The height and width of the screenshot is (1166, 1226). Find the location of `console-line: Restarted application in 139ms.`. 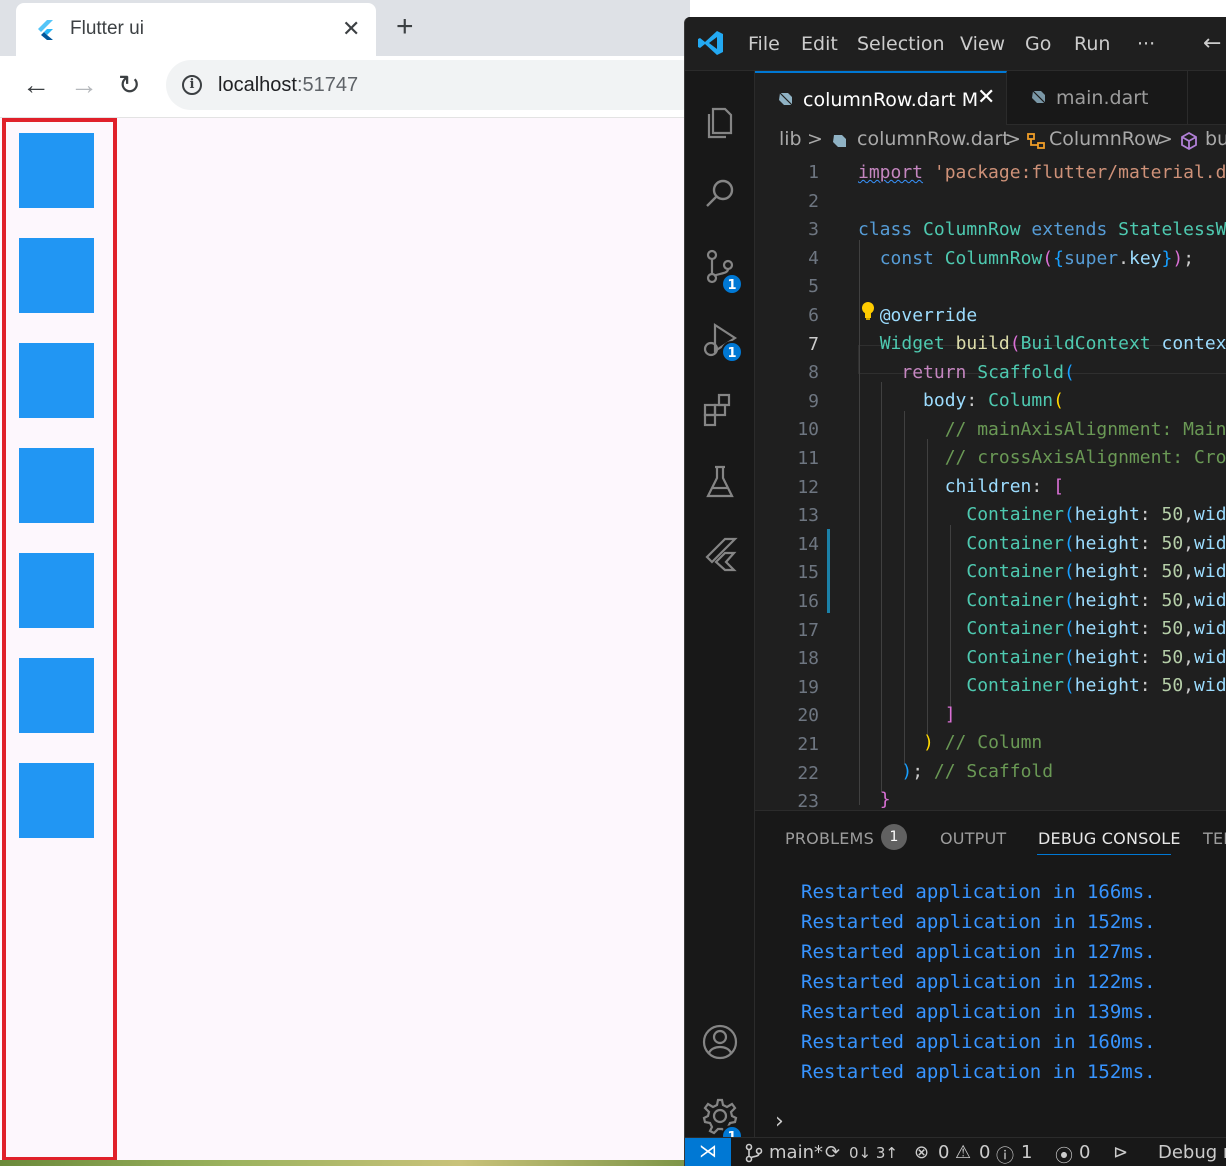

console-line: Restarted application in 139ms. is located at coordinates (978, 1012).